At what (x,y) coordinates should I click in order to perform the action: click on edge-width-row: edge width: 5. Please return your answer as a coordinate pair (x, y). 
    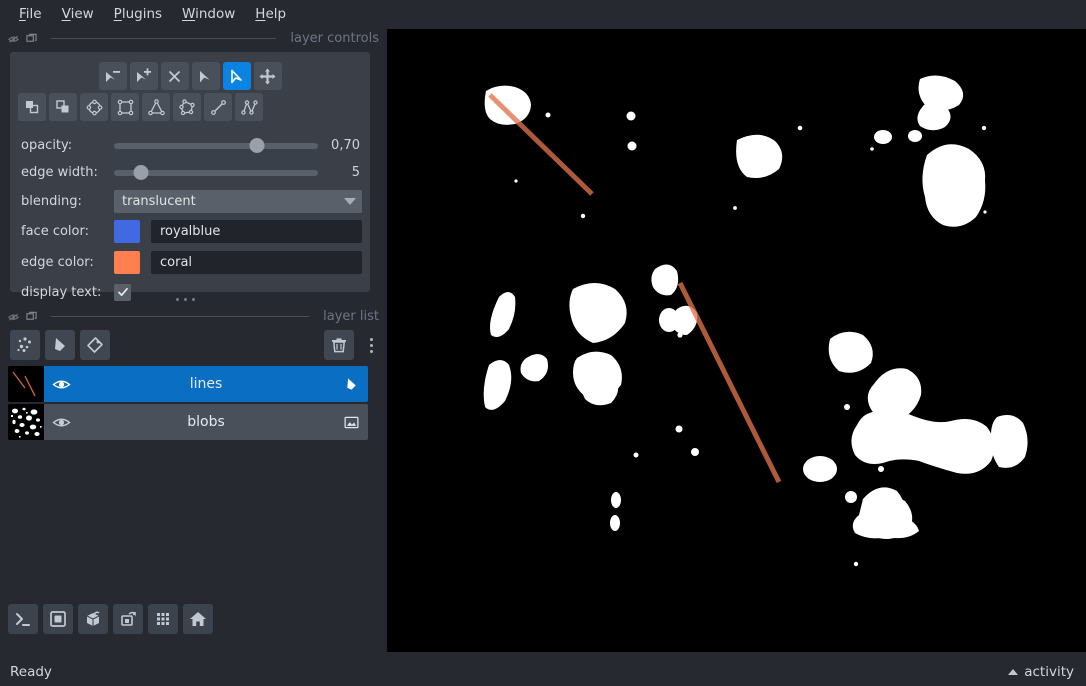
    Looking at the image, I should click on (190, 172).